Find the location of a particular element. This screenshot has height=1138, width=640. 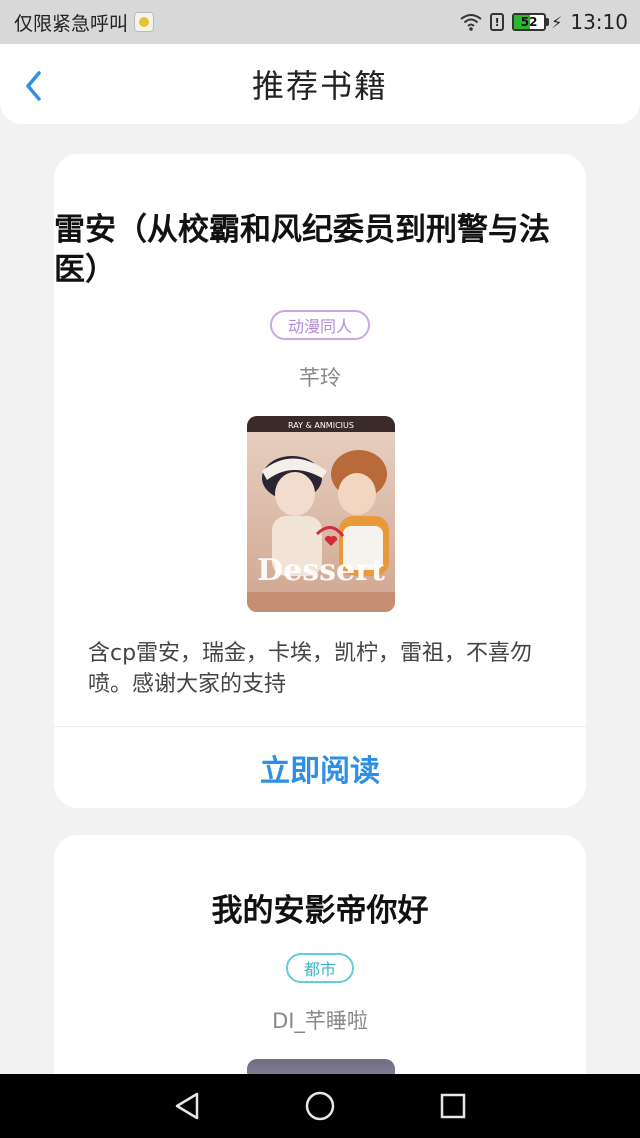

back-nav-button is located at coordinates (187, 1106).